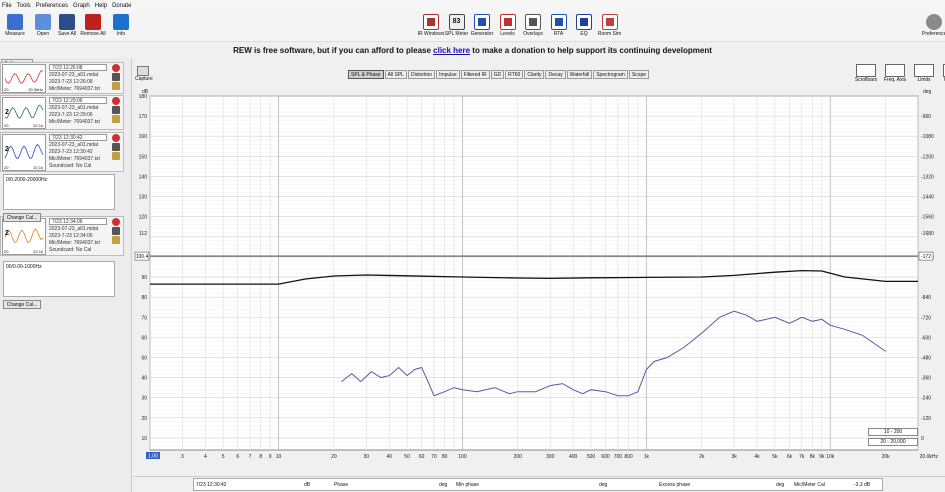  Describe the element at coordinates (775, 457) in the screenshot. I see `x-tick-label: 5k` at that location.